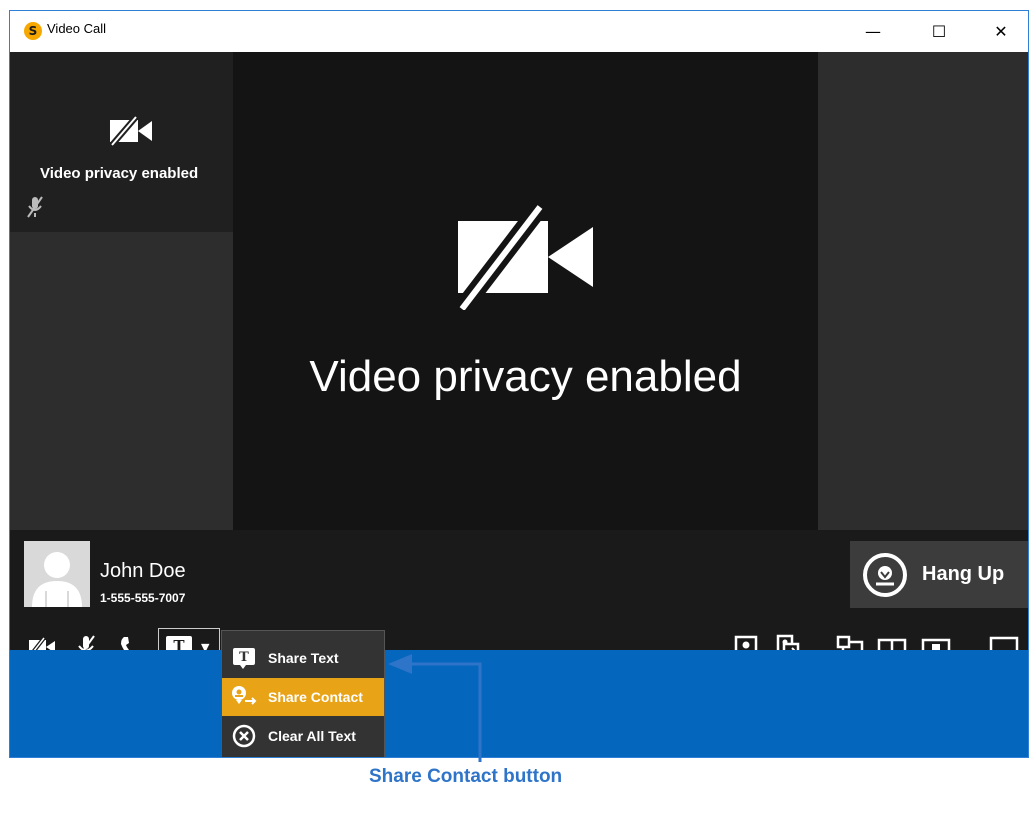 Image resolution: width=1029 pixels, height=817 pixels. I want to click on hang-up-button: Hang Up, so click(939, 574).